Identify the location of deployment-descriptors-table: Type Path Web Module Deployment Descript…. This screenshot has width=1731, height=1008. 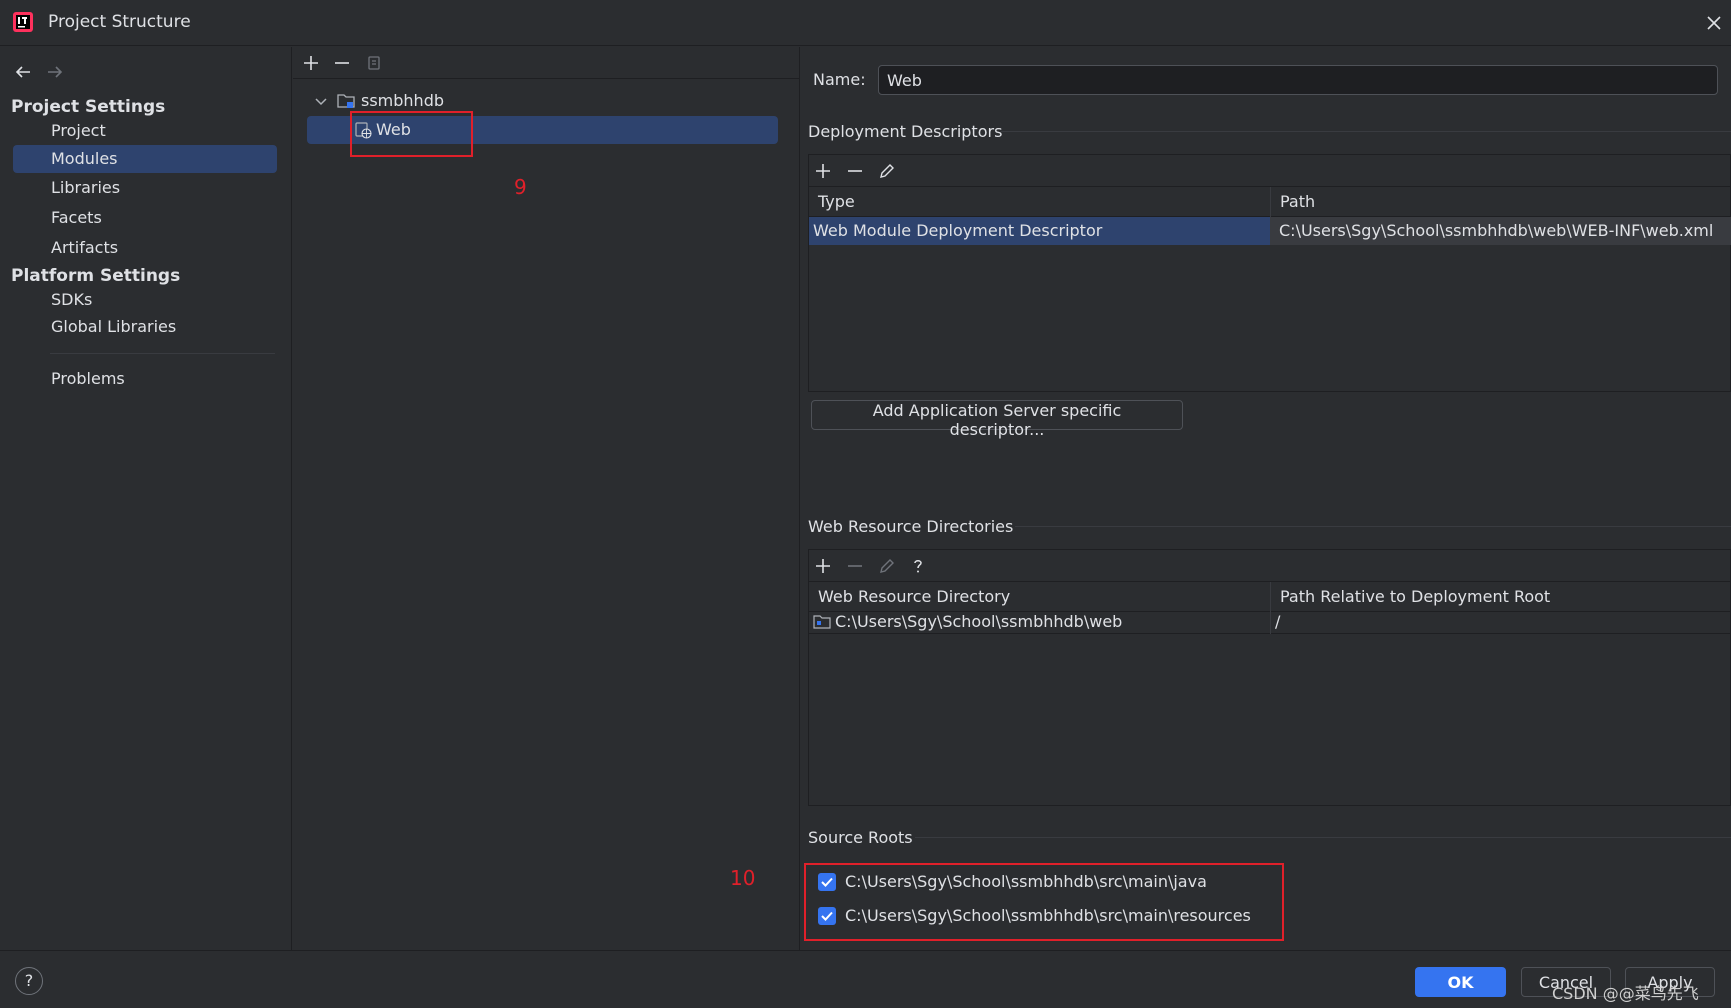
(1269, 273).